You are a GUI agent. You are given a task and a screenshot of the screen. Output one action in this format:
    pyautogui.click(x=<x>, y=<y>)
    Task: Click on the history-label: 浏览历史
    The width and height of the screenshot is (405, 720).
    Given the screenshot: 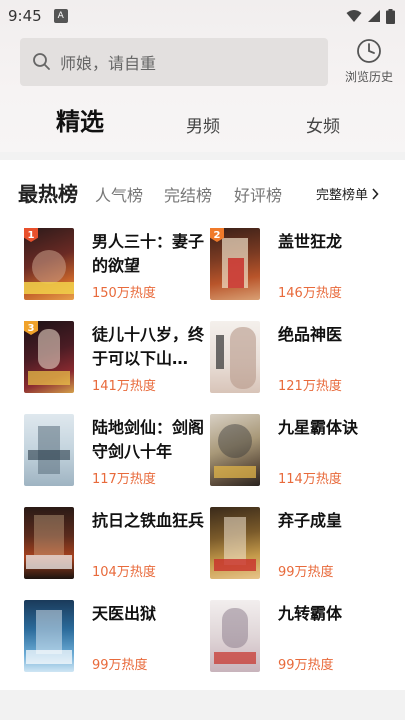 What is the action you would take?
    pyautogui.click(x=368, y=77)
    